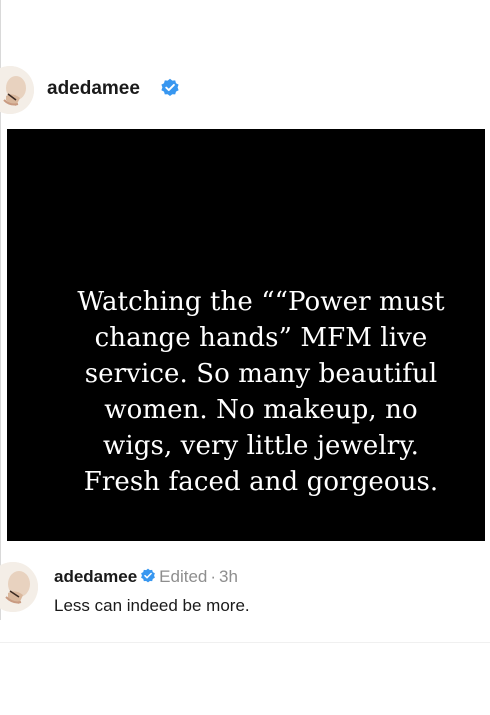 This screenshot has width=490, height=715. What do you see at coordinates (93, 89) in the screenshot?
I see `post-username: adedamee` at bounding box center [93, 89].